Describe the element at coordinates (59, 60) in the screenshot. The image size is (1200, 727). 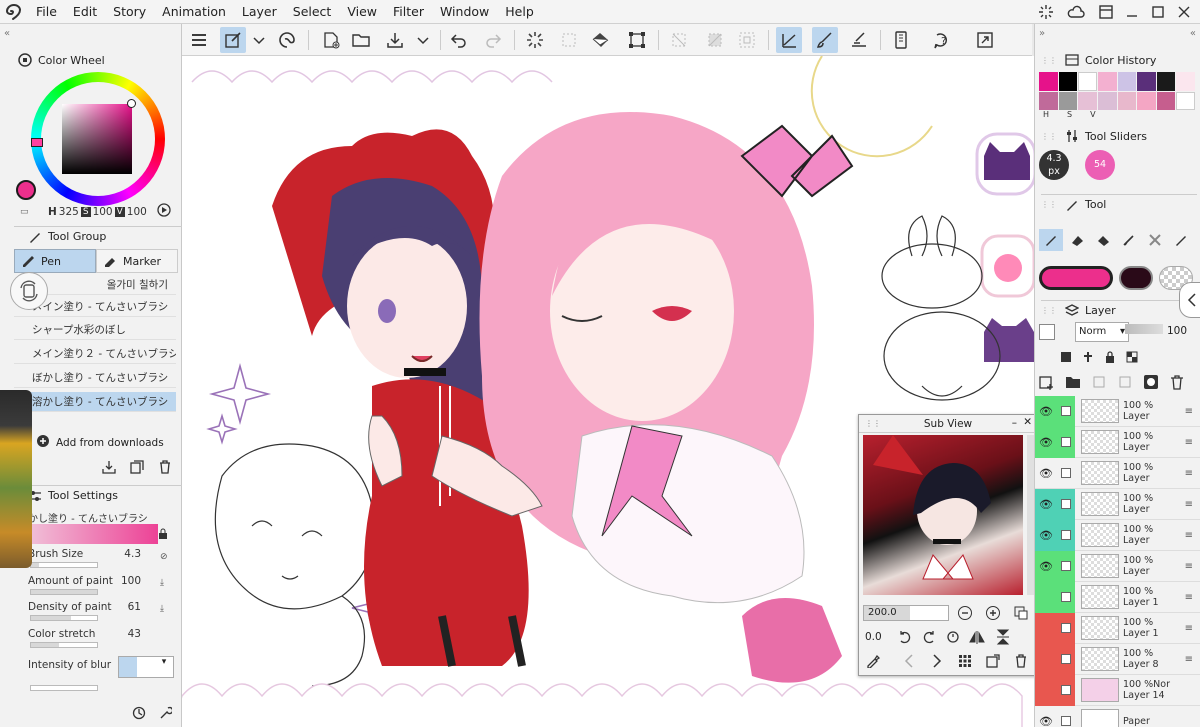
I see `color-wheel-header: Color Wheel` at that location.